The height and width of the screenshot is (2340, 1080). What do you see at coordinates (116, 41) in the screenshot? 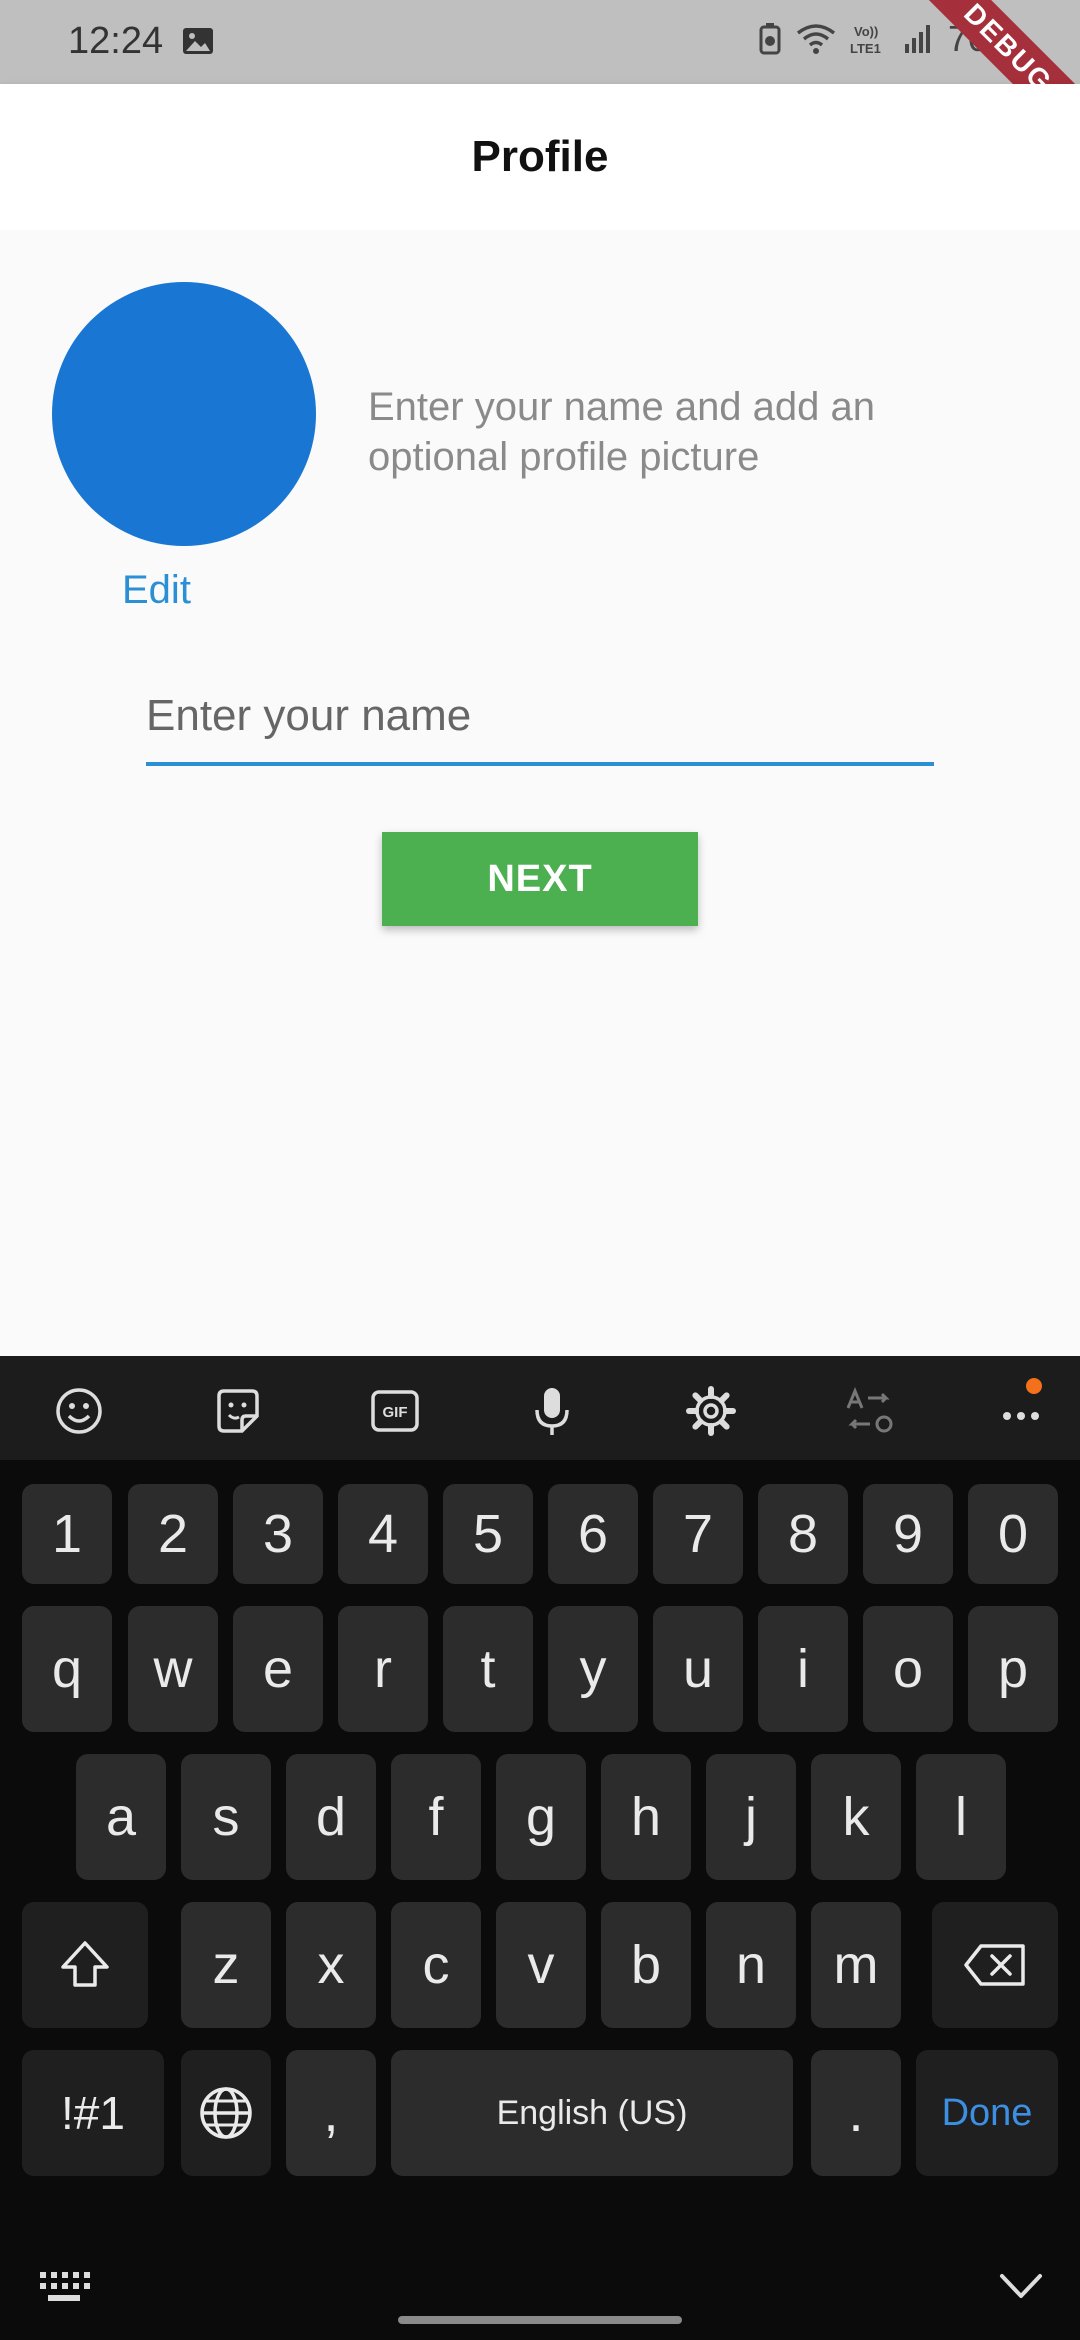
I see `status-time: 12:24` at bounding box center [116, 41].